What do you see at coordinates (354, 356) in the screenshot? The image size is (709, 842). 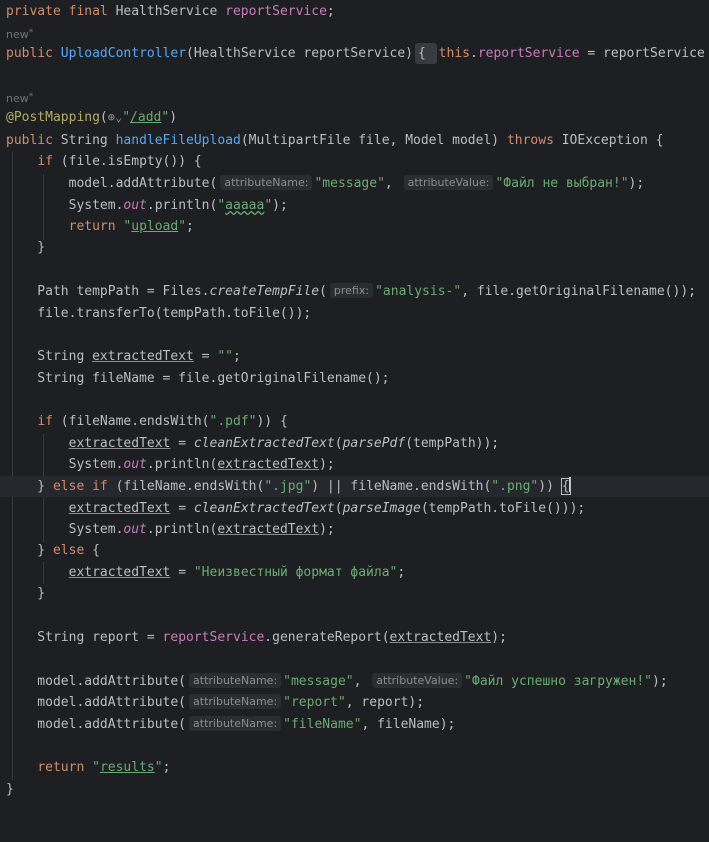 I see `code-line: String extractedText = "";` at bounding box center [354, 356].